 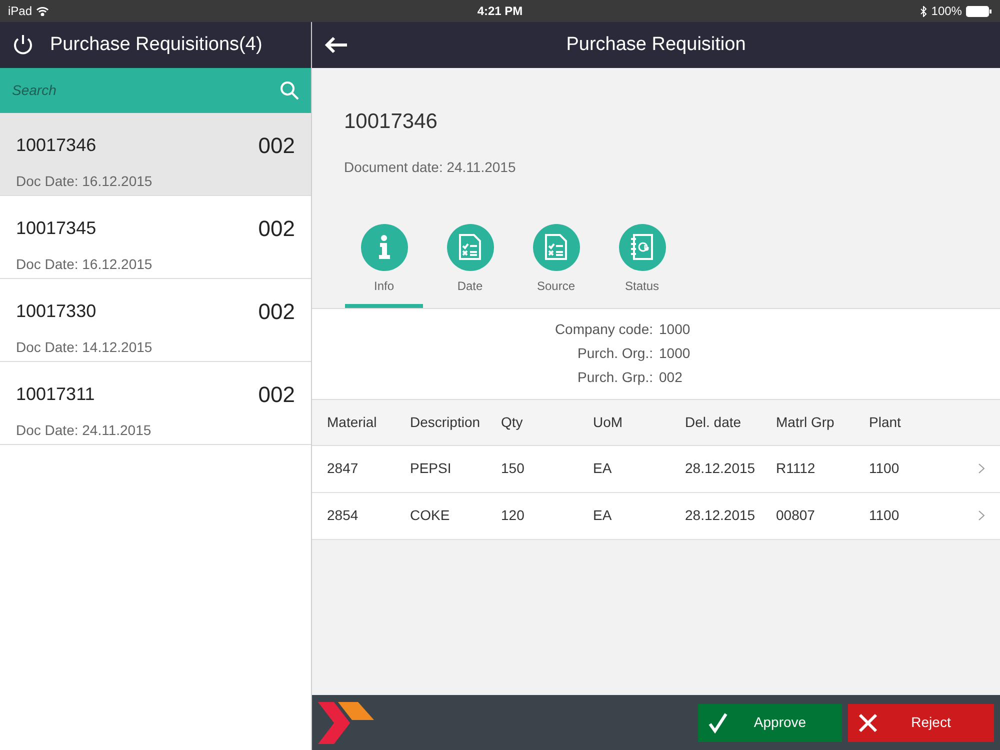 I want to click on column-header: Description, so click(x=446, y=422).